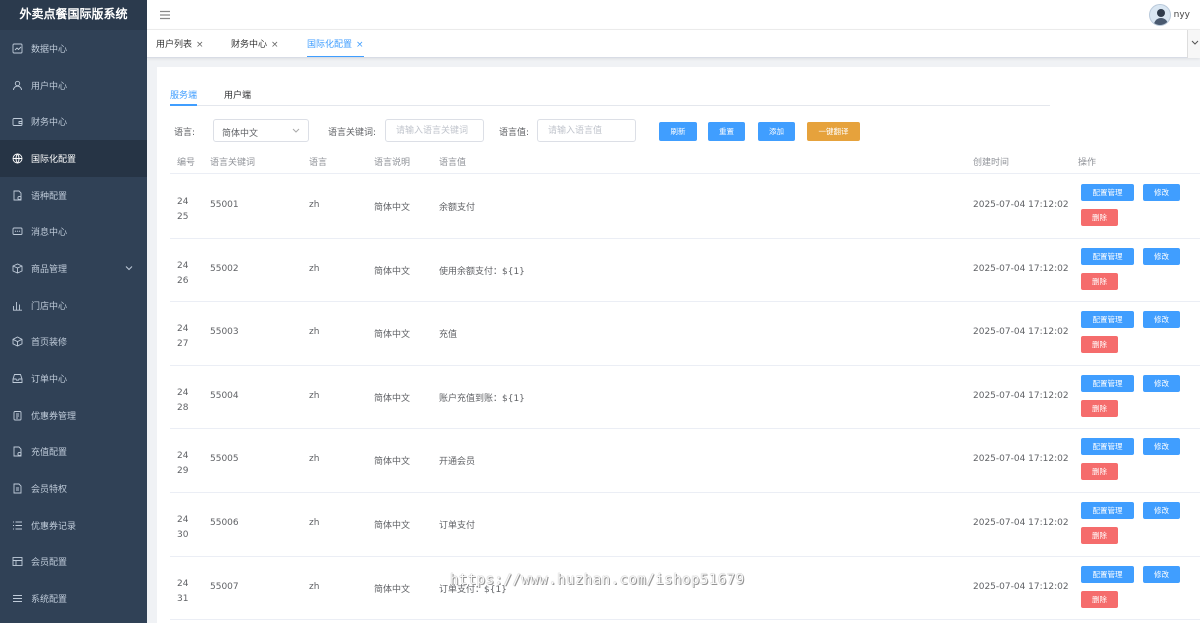  I want to click on keyword-input, so click(434, 130).